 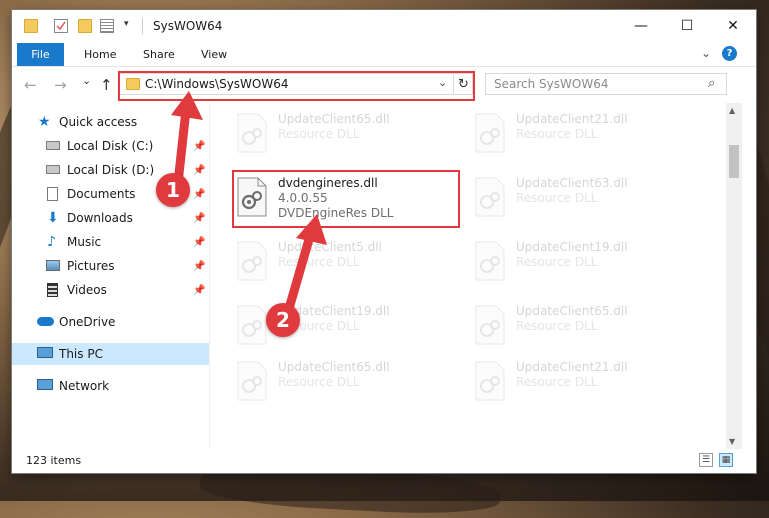 I want to click on file-name: UpdateClient5.dll, so click(x=330, y=247).